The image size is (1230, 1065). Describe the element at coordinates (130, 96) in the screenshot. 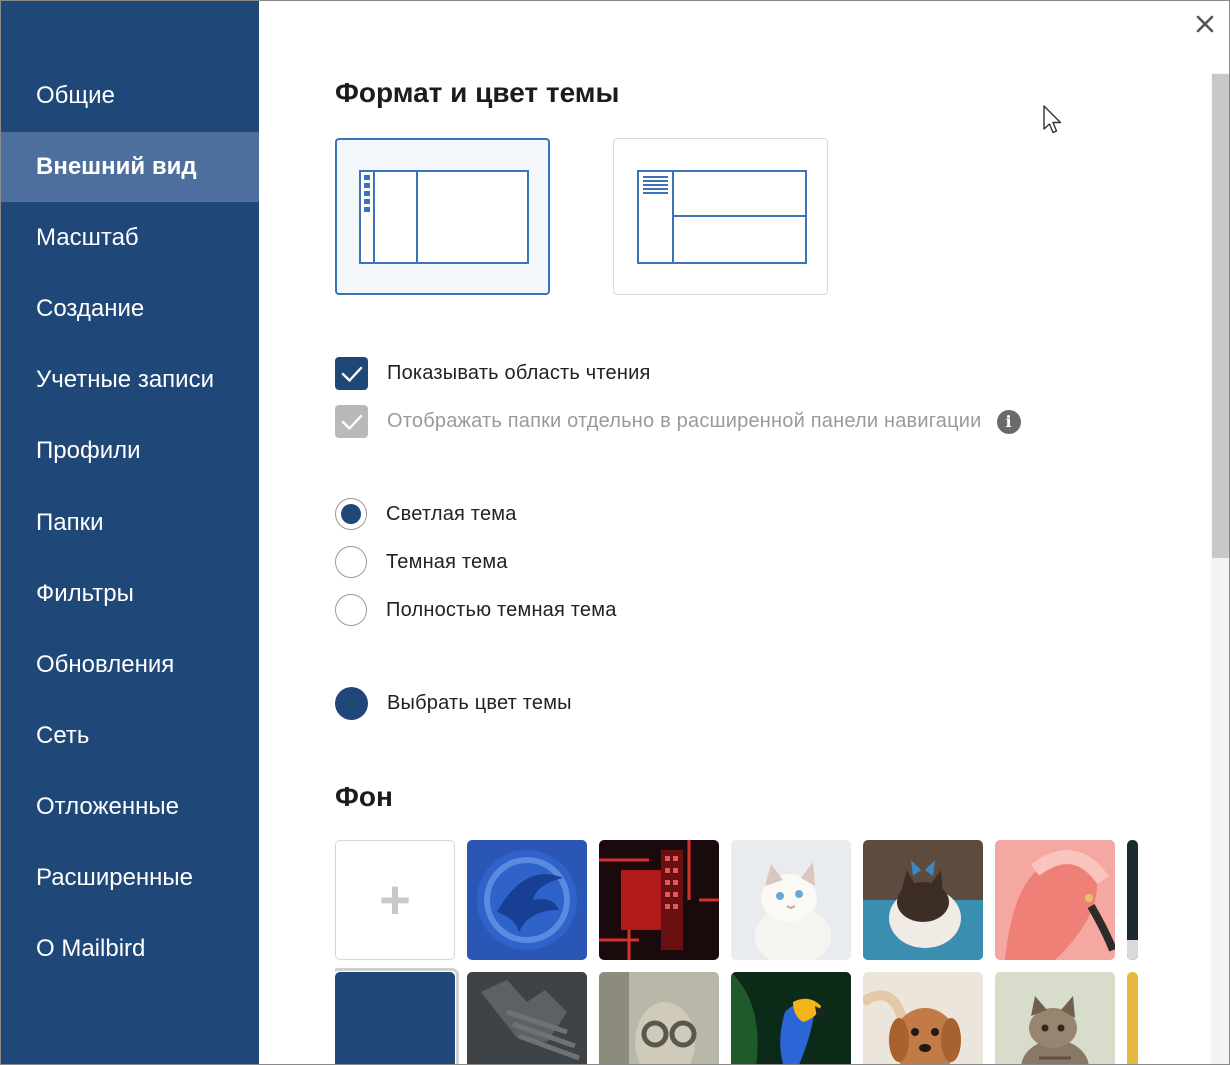

I see `sidebar-item-general: Общие` at that location.